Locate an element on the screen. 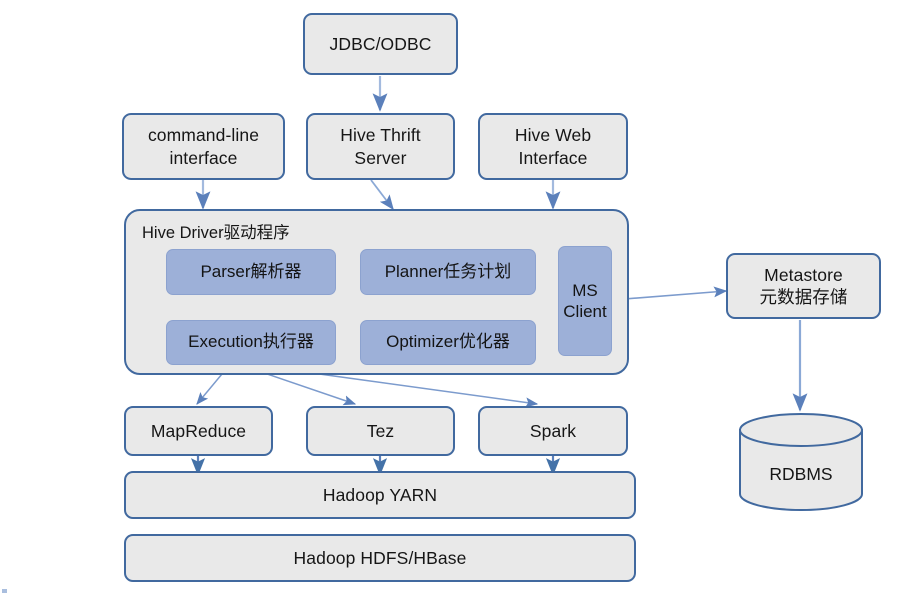 The height and width of the screenshot is (598, 907). ms-client-line-2: Client is located at coordinates (585, 311).